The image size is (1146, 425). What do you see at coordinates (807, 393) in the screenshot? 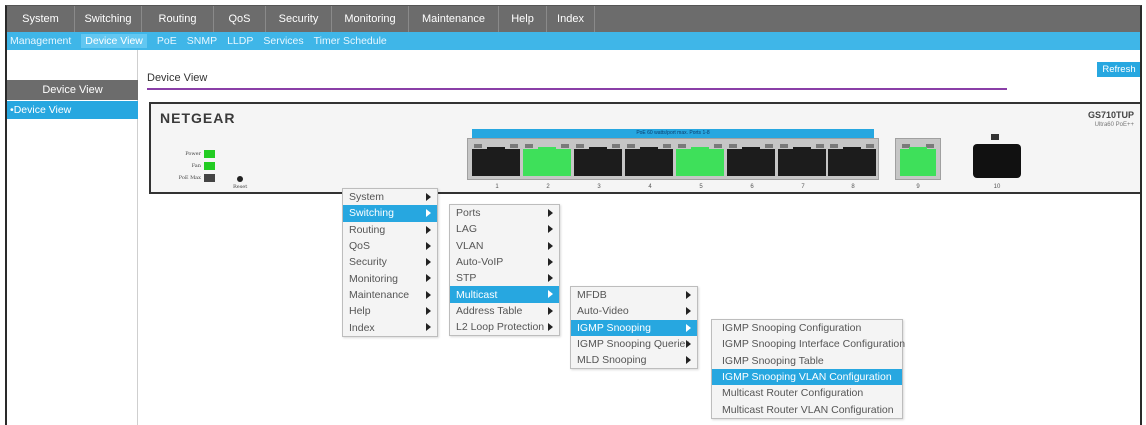
I see `menu-item-multicast-router-configuration: Multicast Router Configuration` at bounding box center [807, 393].